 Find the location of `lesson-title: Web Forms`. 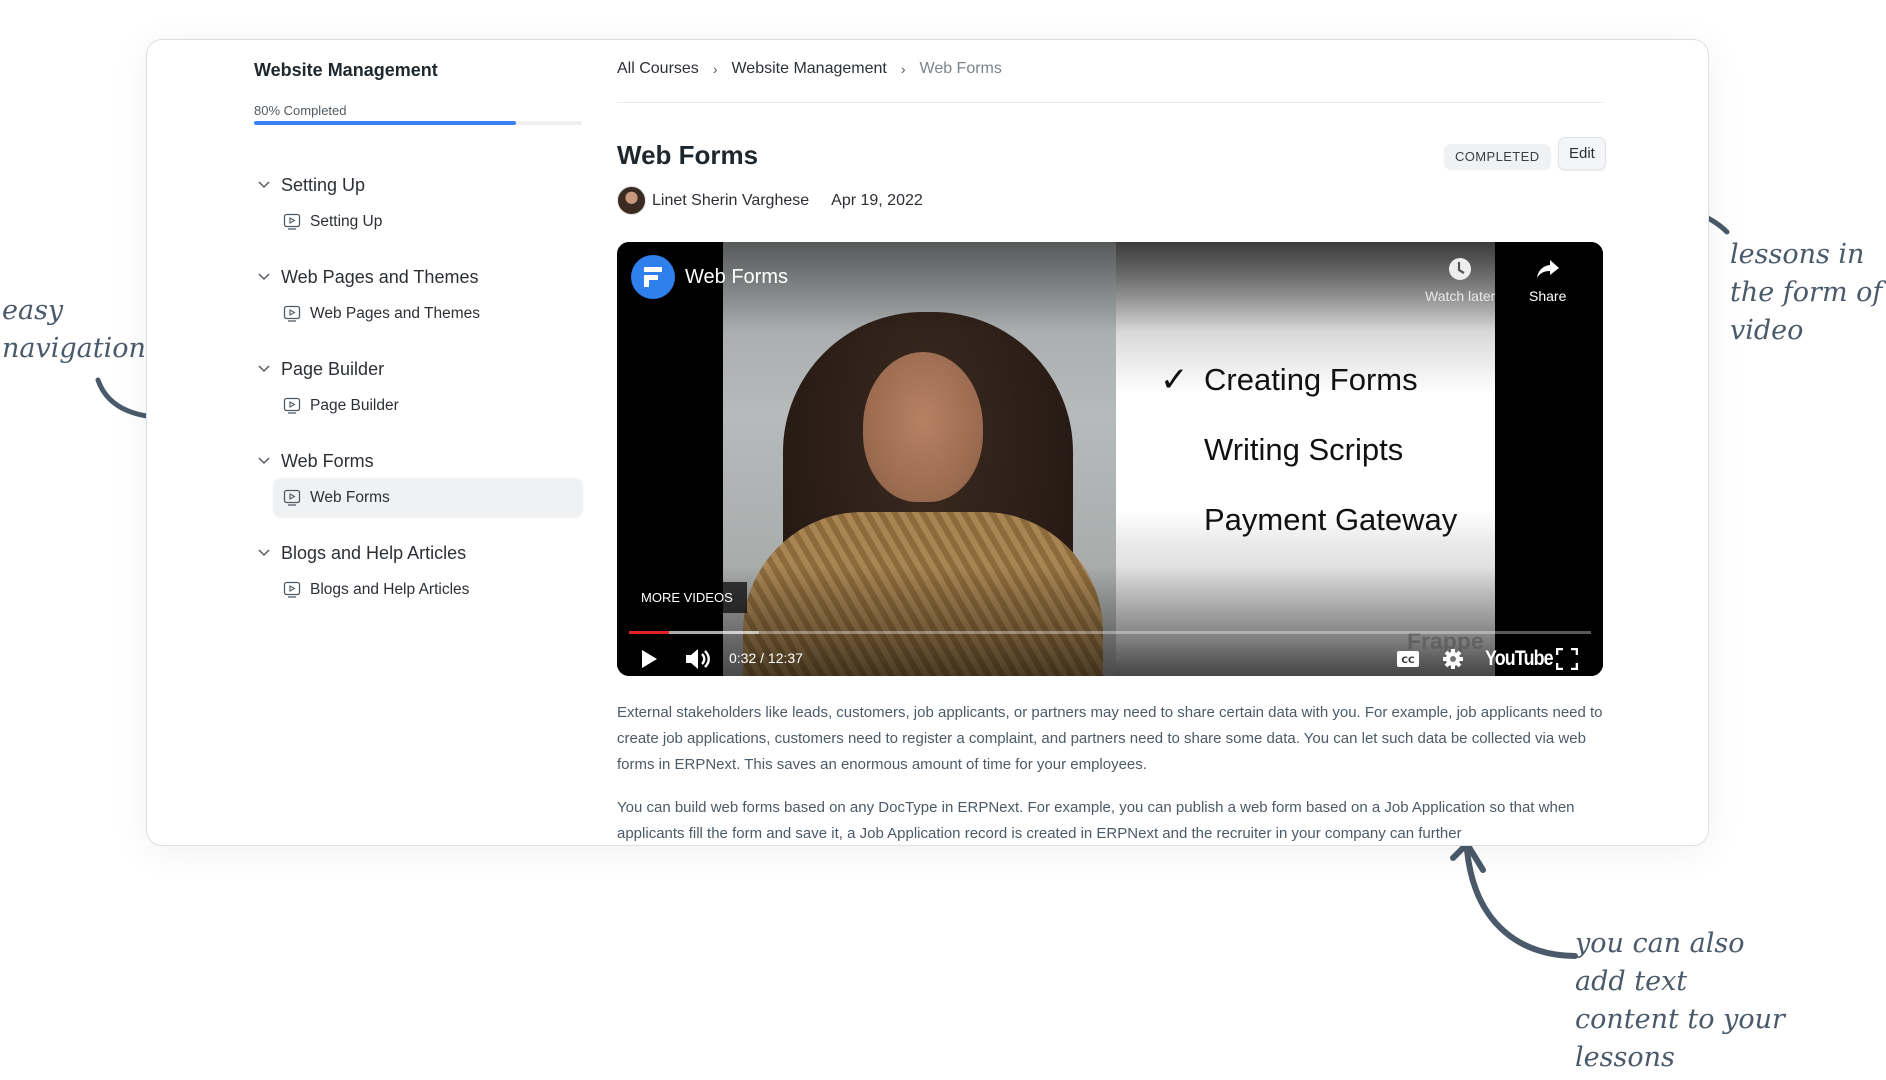

lesson-title: Web Forms is located at coordinates (688, 155).